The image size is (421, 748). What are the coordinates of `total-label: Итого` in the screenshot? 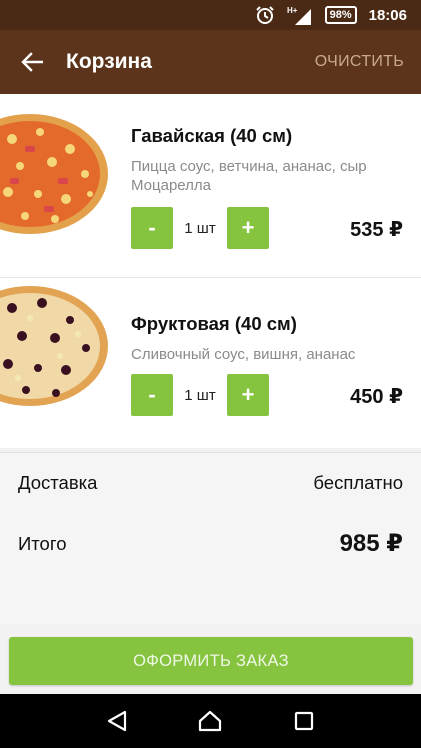 It's located at (42, 543).